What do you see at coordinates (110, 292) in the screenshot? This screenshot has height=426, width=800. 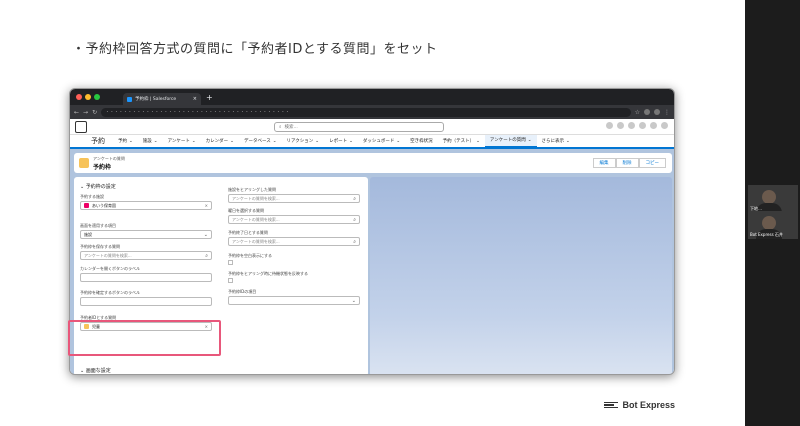 I see `field-label-confirm-button: 予約枠を確定するボタンのラベル` at bounding box center [110, 292].